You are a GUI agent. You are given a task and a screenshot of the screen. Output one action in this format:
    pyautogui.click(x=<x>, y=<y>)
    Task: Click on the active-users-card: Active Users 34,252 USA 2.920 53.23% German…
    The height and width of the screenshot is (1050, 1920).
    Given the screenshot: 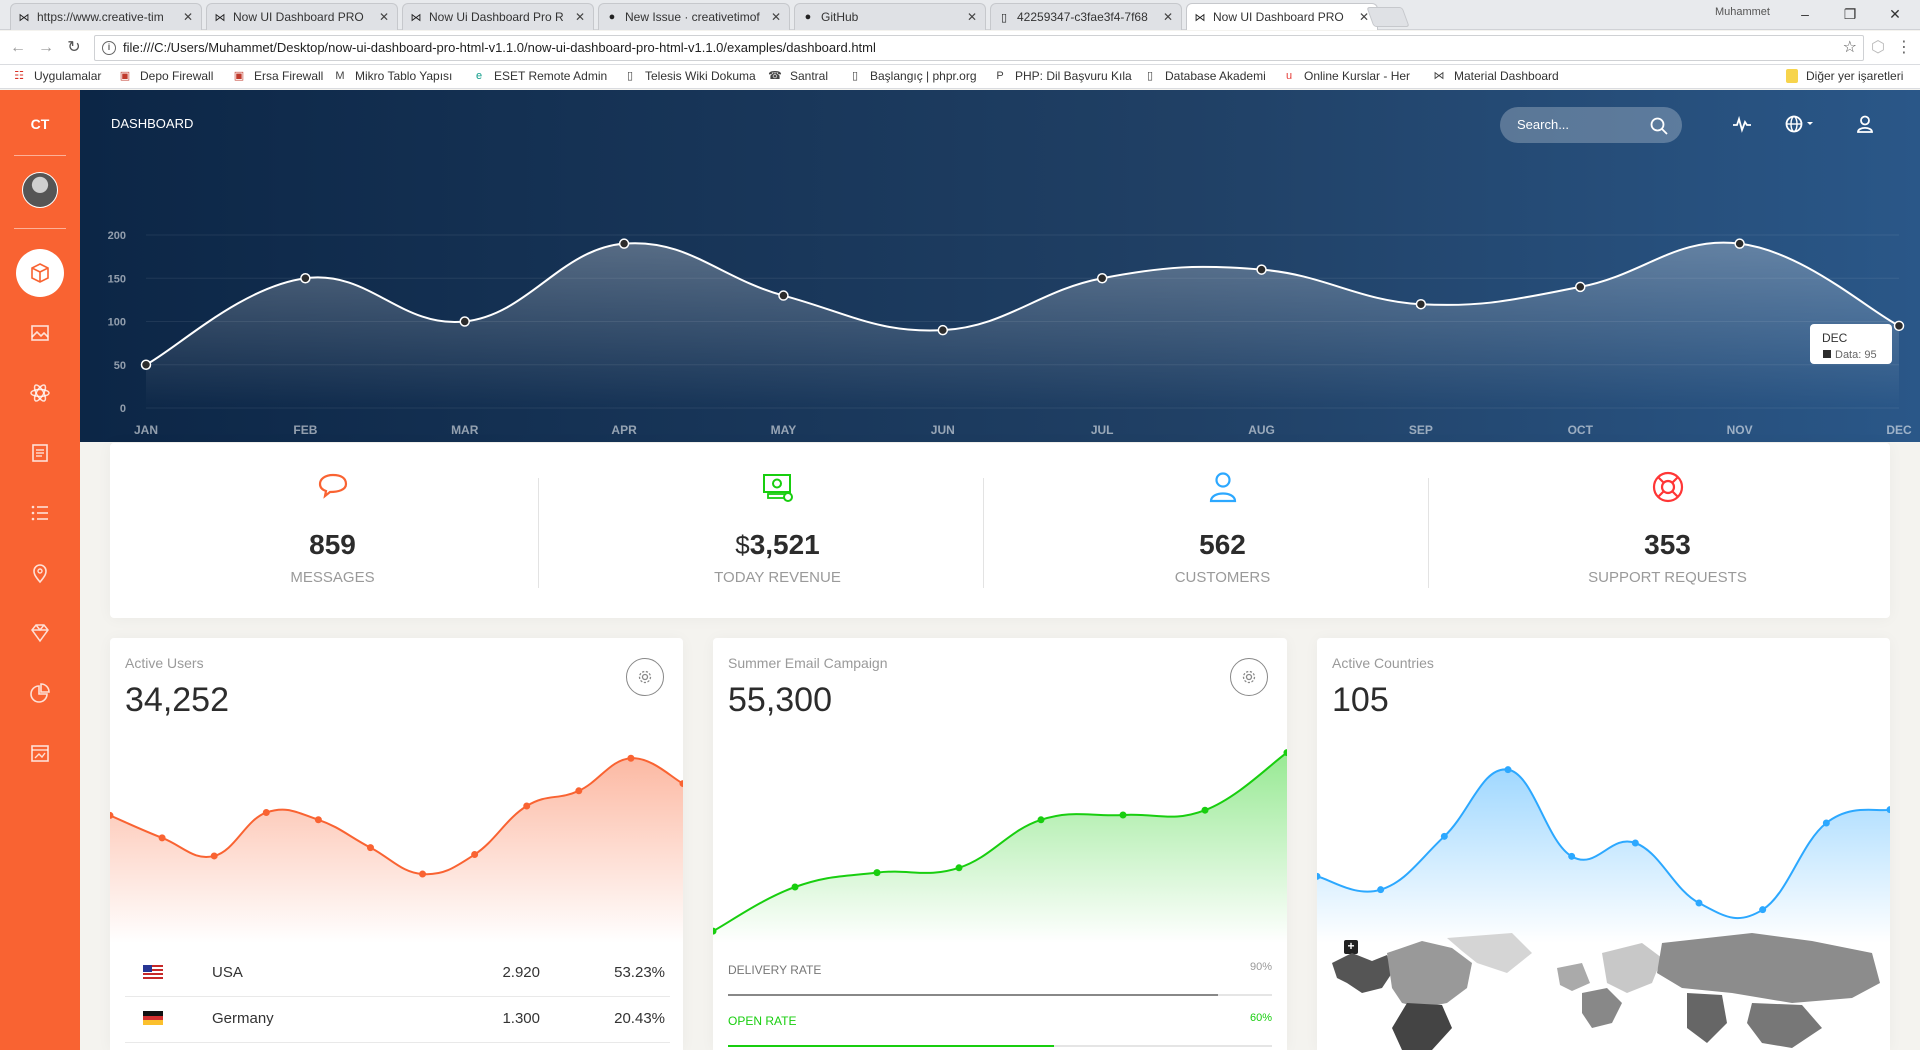 What is the action you would take?
    pyautogui.click(x=396, y=844)
    